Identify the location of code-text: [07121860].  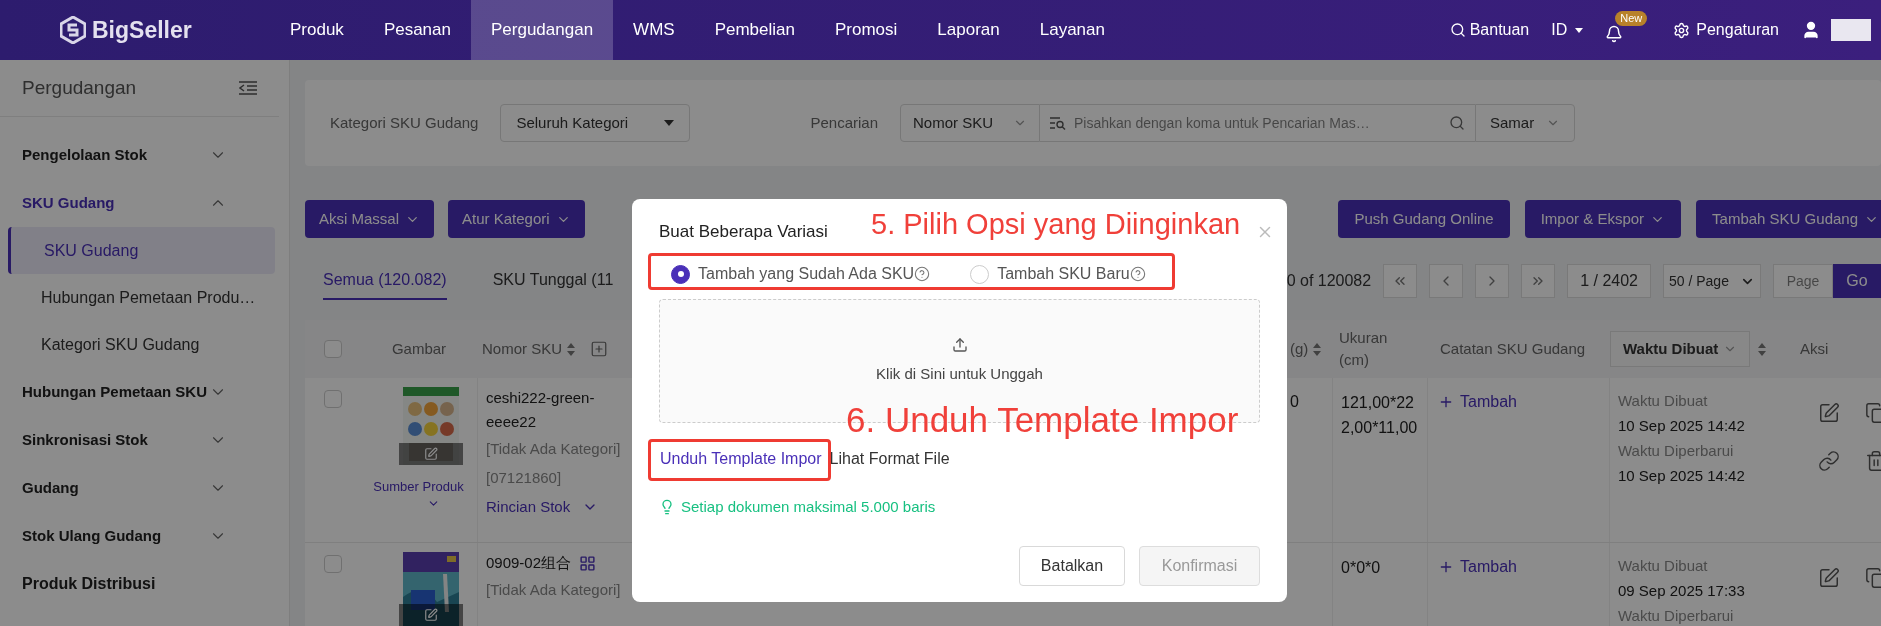
(524, 478).